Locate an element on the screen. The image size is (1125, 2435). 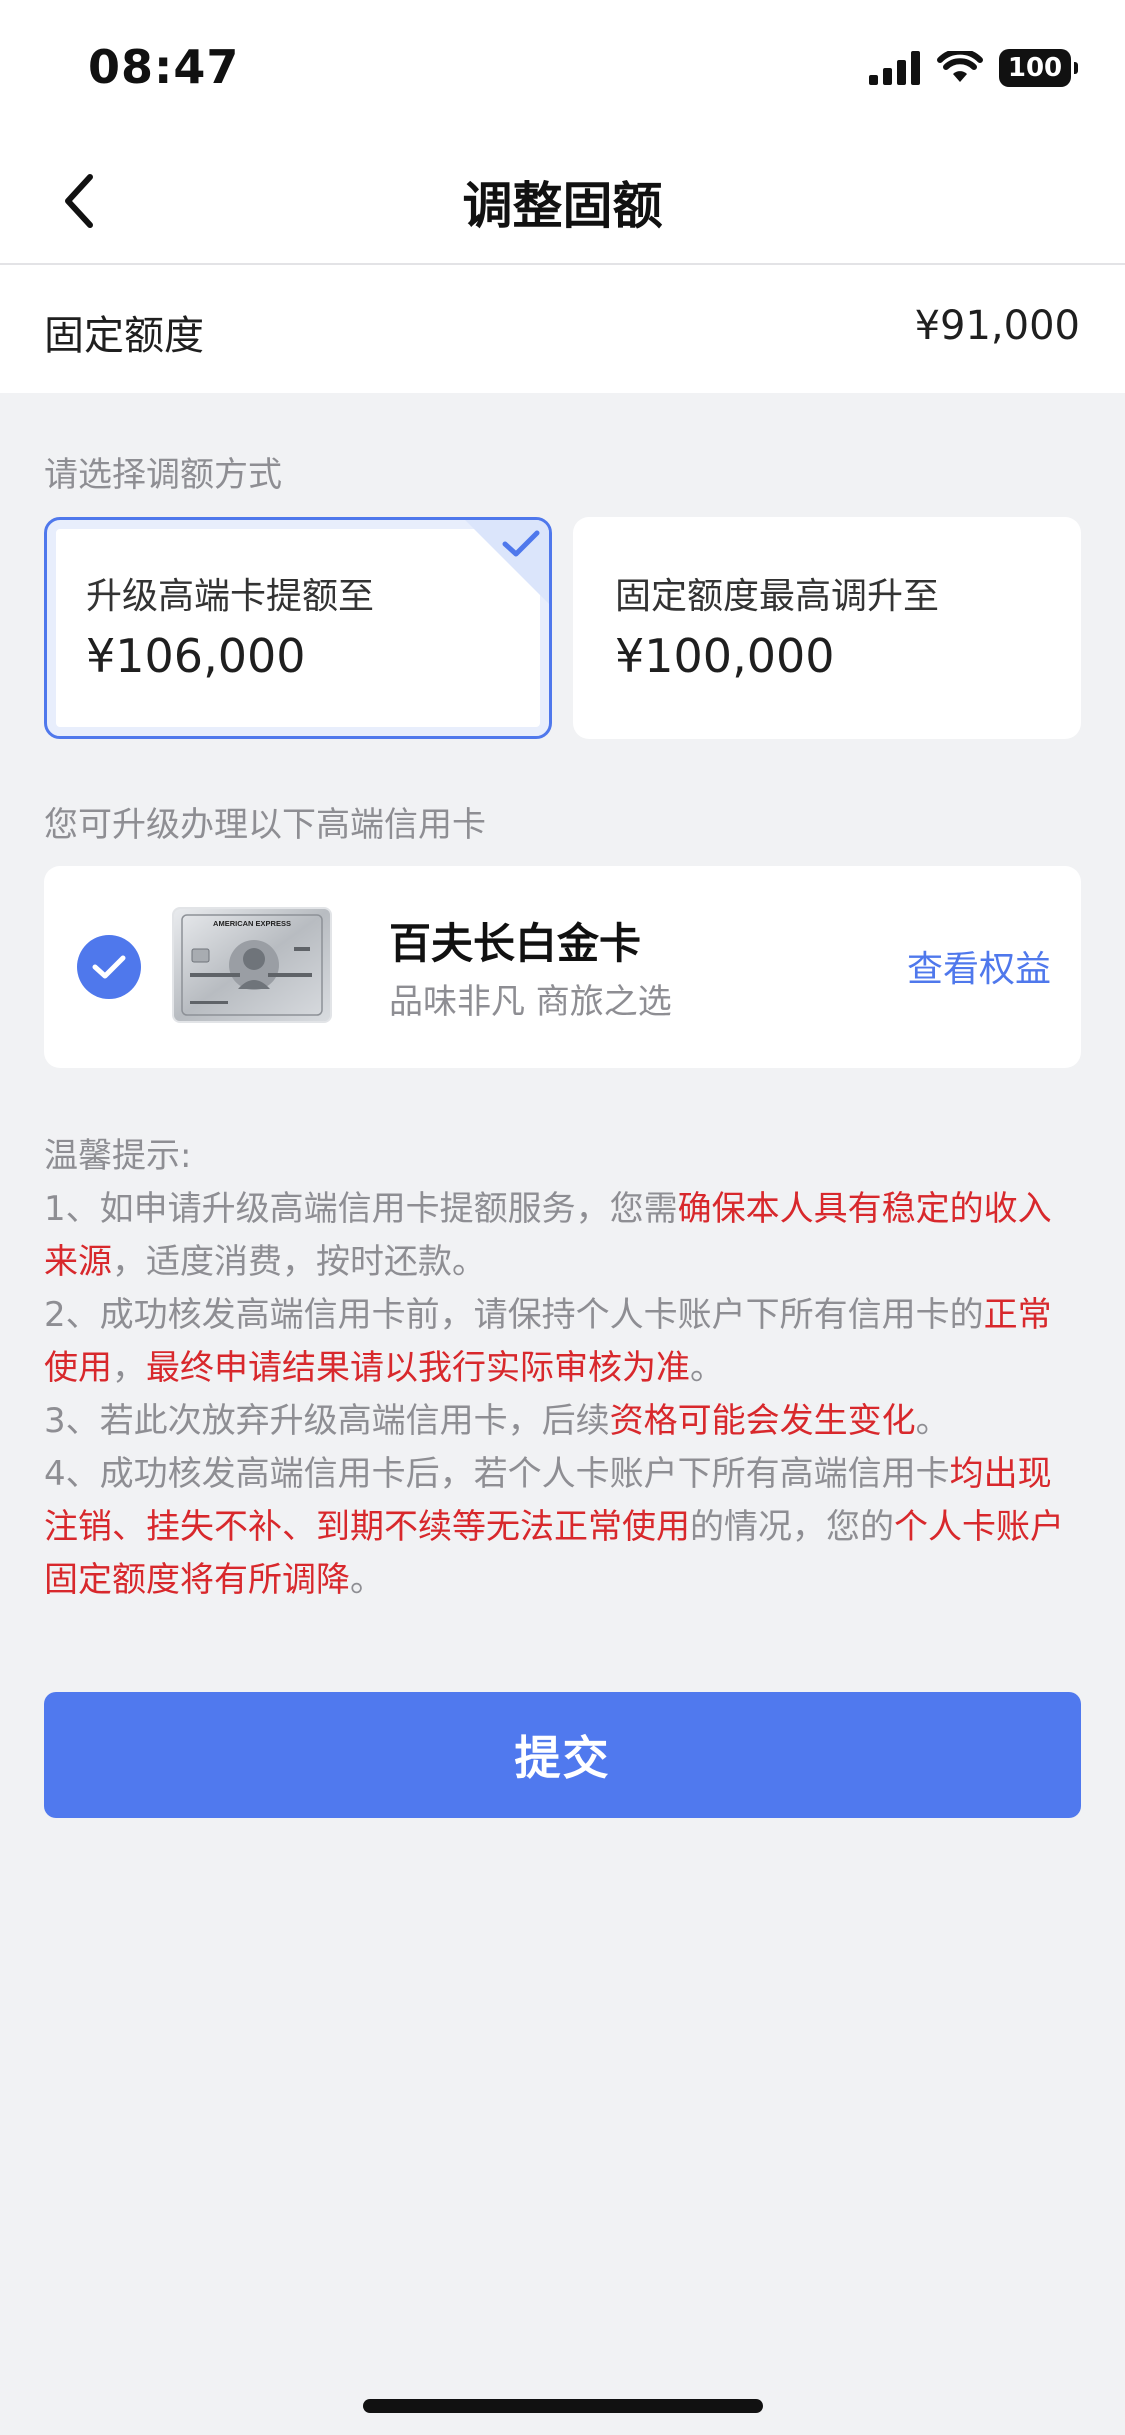
navigation-bar: 调整固额 is located at coordinates (562, 202).